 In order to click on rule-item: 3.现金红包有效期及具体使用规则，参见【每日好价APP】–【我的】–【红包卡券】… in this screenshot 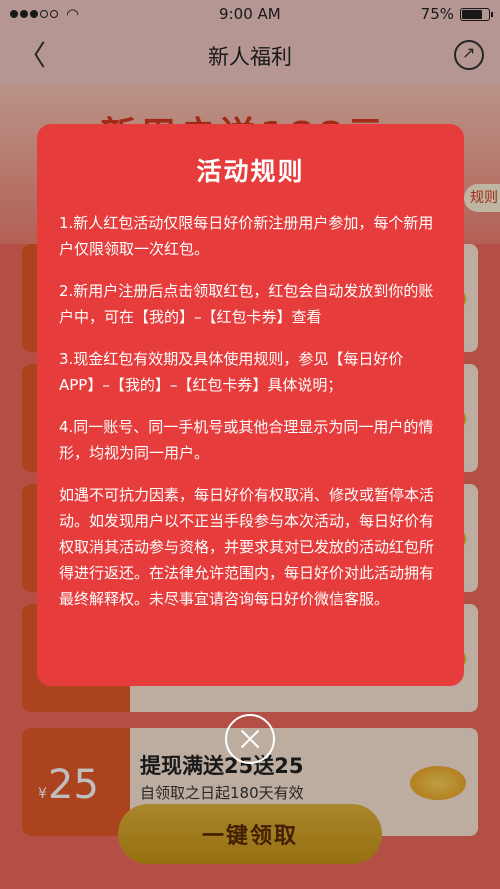, I will do `click(231, 372)`.